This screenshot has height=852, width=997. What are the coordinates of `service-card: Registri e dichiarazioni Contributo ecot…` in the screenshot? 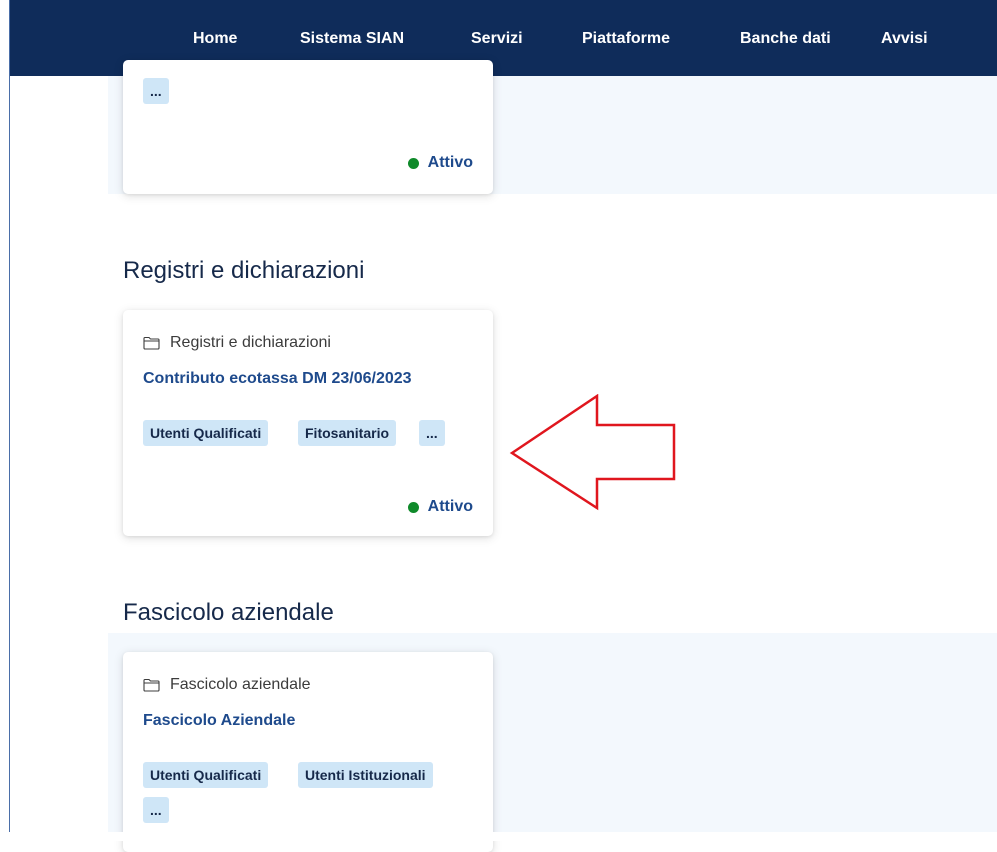 It's located at (308, 423).